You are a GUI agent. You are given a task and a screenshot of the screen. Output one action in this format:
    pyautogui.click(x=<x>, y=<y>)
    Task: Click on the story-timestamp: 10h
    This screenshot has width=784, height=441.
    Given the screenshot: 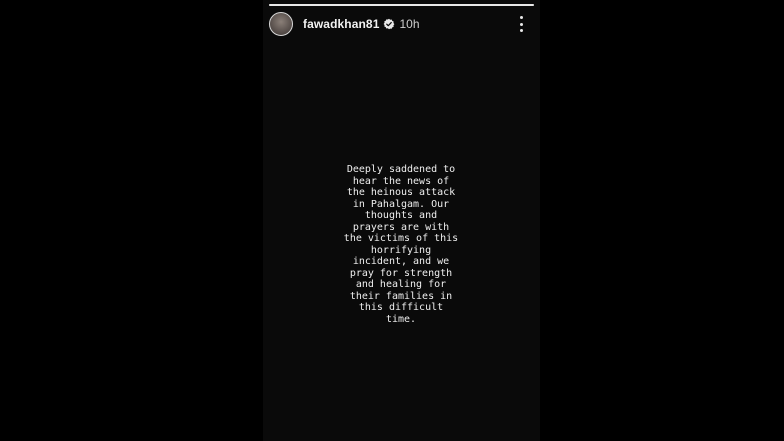 What is the action you would take?
    pyautogui.click(x=409, y=24)
    